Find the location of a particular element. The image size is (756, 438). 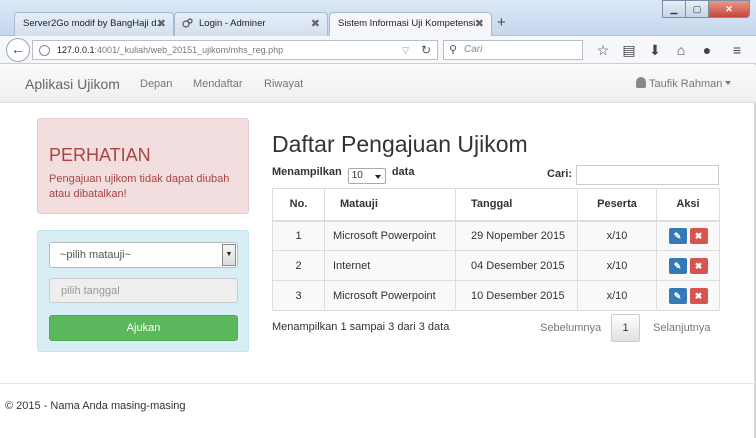

brand-link: Aplikasi Ujikom is located at coordinates (72, 84).